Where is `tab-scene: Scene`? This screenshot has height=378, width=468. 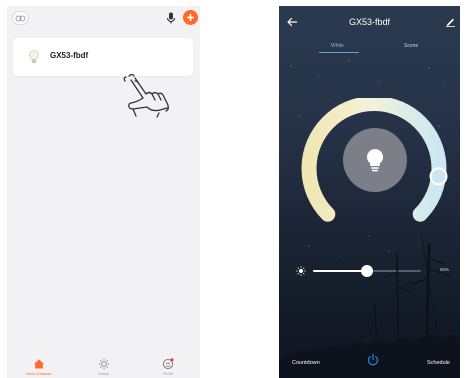
tab-scene: Scene is located at coordinates (411, 46).